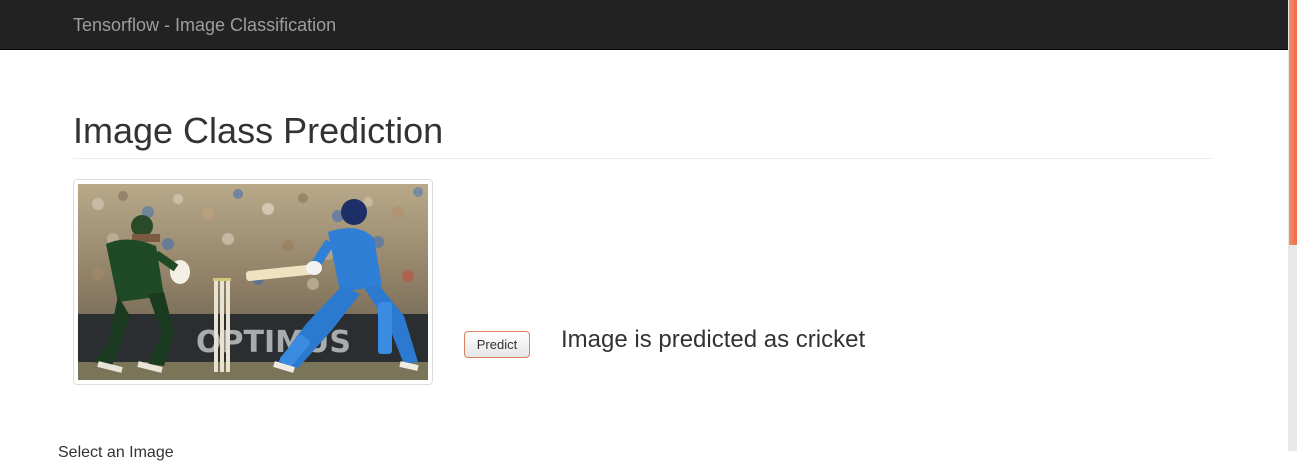 This screenshot has height=462, width=1297. I want to click on prediction-result: Image is predicted as cricket, so click(713, 339).